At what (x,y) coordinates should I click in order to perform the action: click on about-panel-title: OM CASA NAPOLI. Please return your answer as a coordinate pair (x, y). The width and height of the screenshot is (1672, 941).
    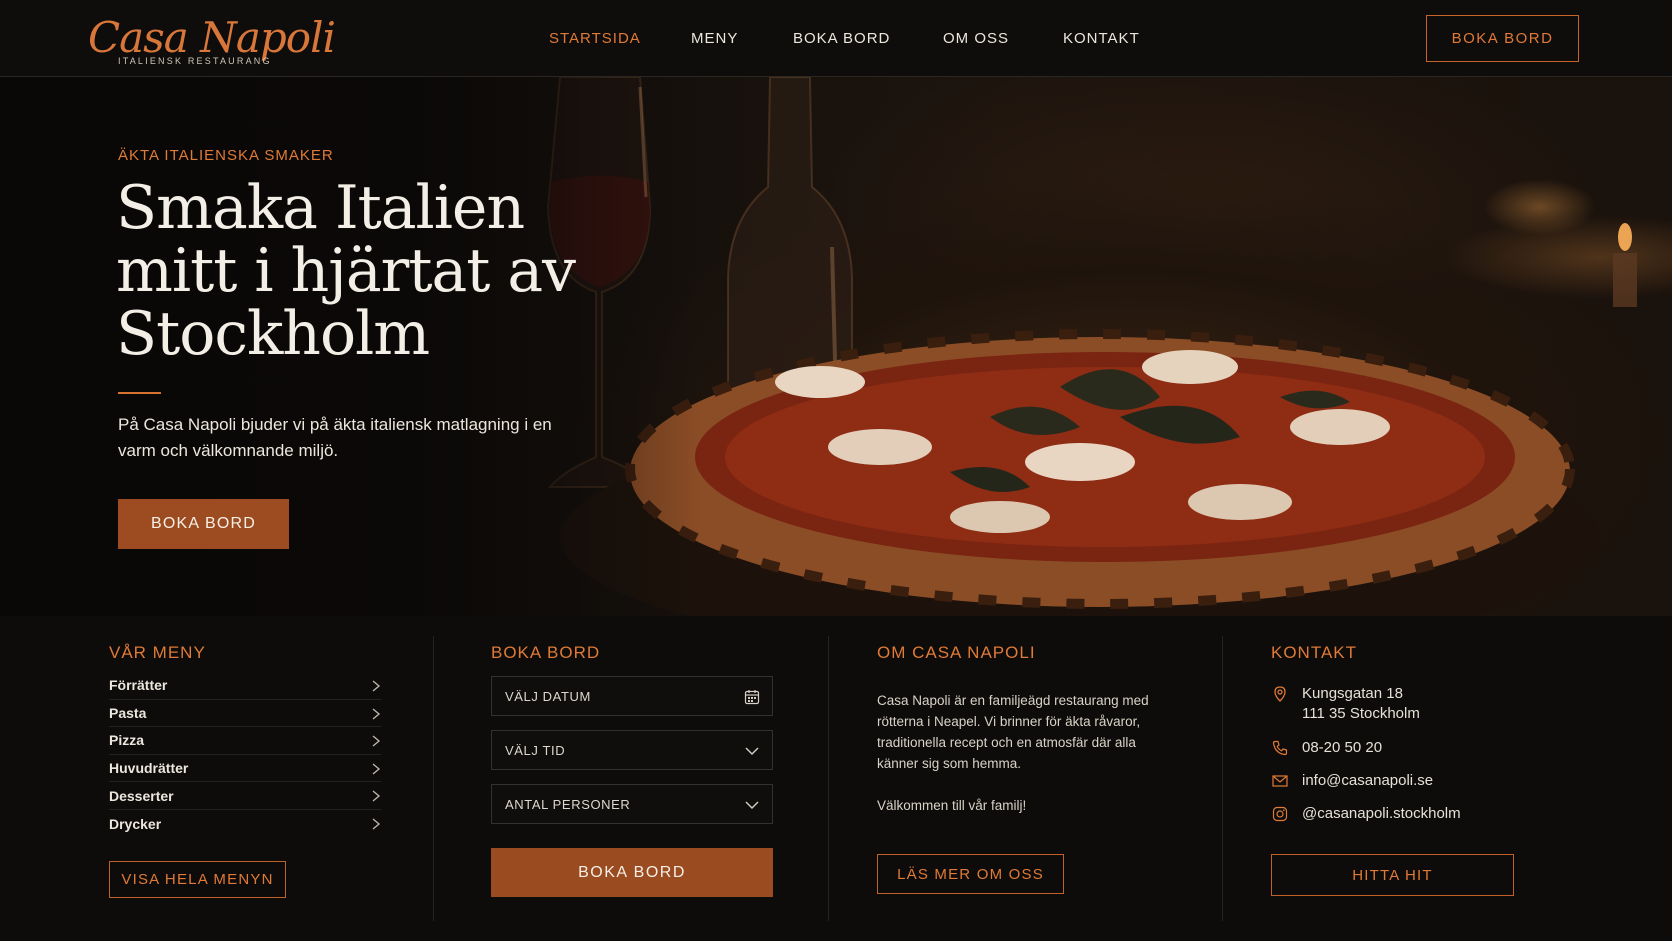
    Looking at the image, I should click on (956, 652).